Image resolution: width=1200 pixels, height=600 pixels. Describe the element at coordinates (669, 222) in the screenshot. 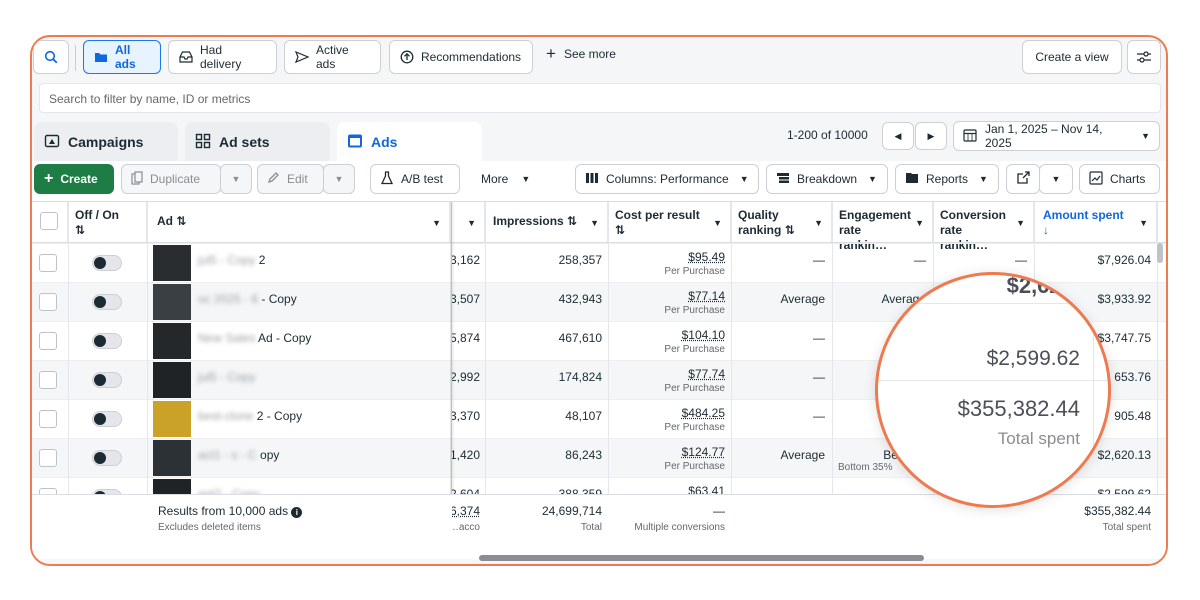

I see `cost-per-result-header: Cost per result ⇅ ▼` at that location.